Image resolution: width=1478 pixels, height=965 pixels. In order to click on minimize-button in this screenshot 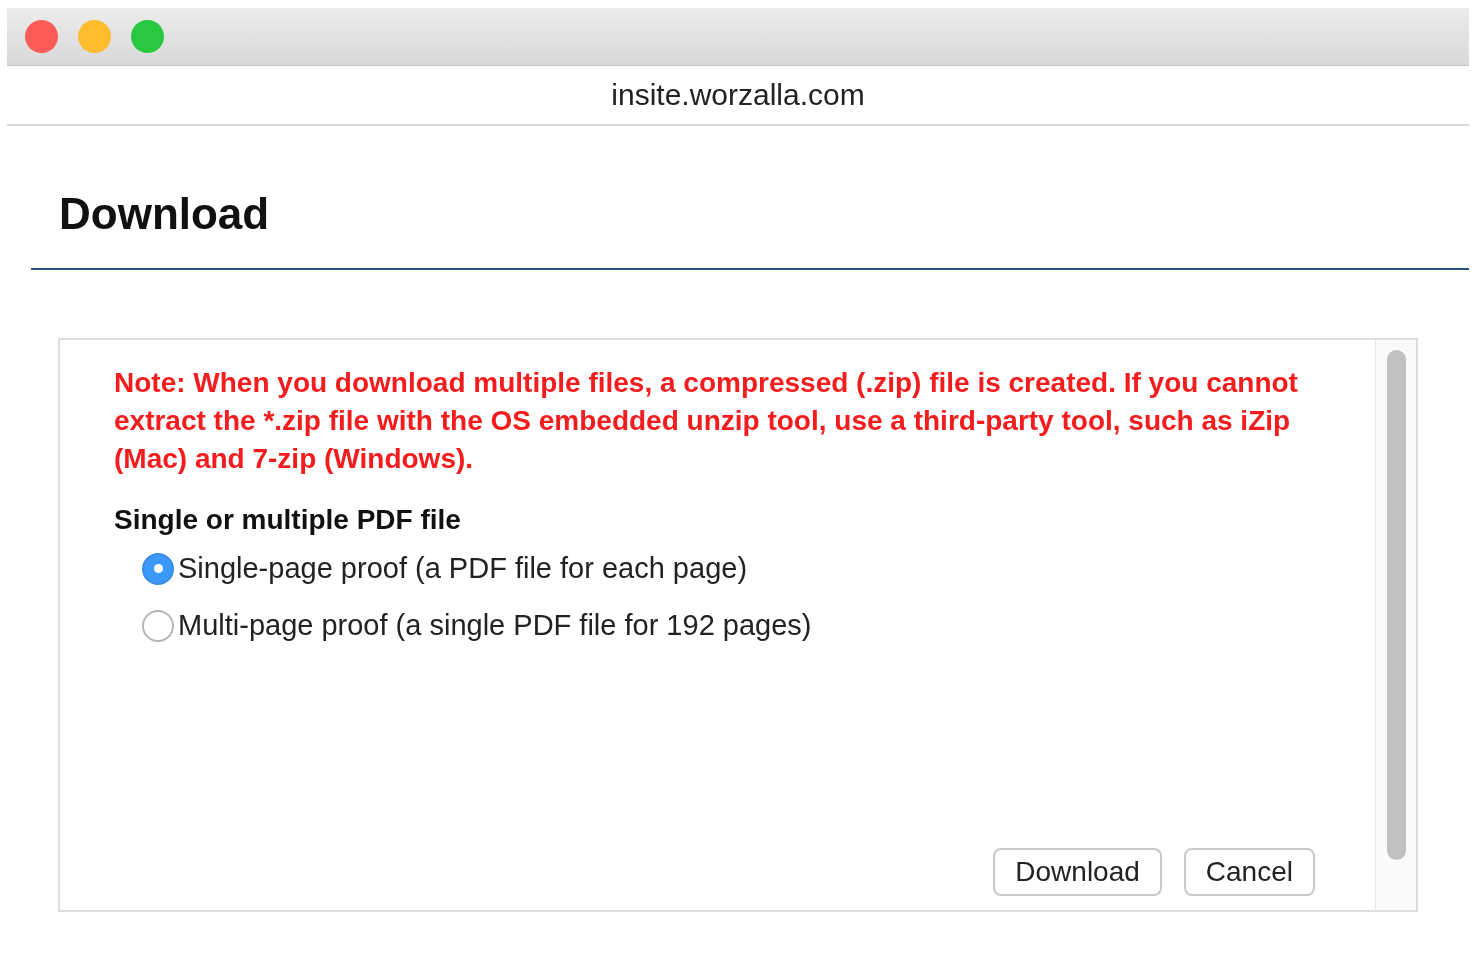, I will do `click(94, 36)`.